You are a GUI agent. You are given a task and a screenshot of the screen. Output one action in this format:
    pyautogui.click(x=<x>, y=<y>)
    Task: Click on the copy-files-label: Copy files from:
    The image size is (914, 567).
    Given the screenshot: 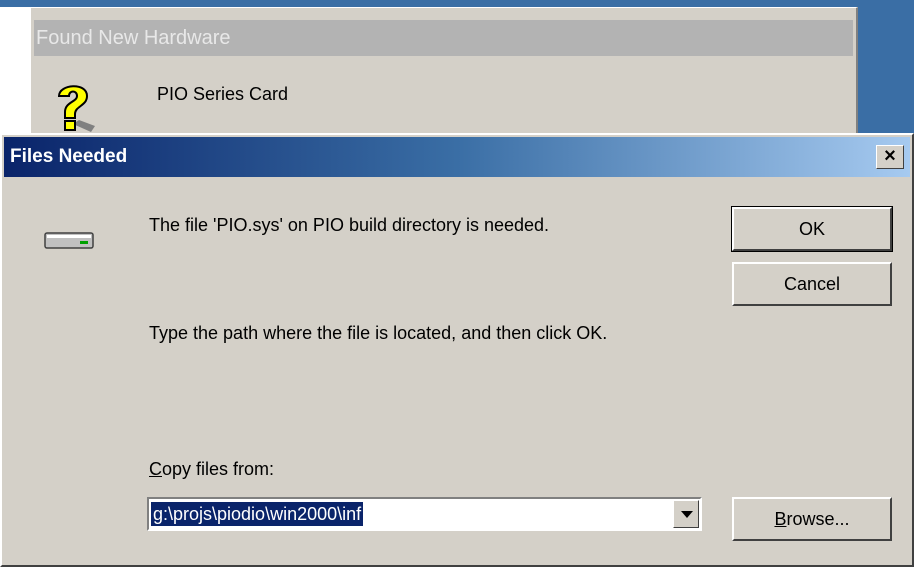 What is the action you would take?
    pyautogui.click(x=211, y=469)
    